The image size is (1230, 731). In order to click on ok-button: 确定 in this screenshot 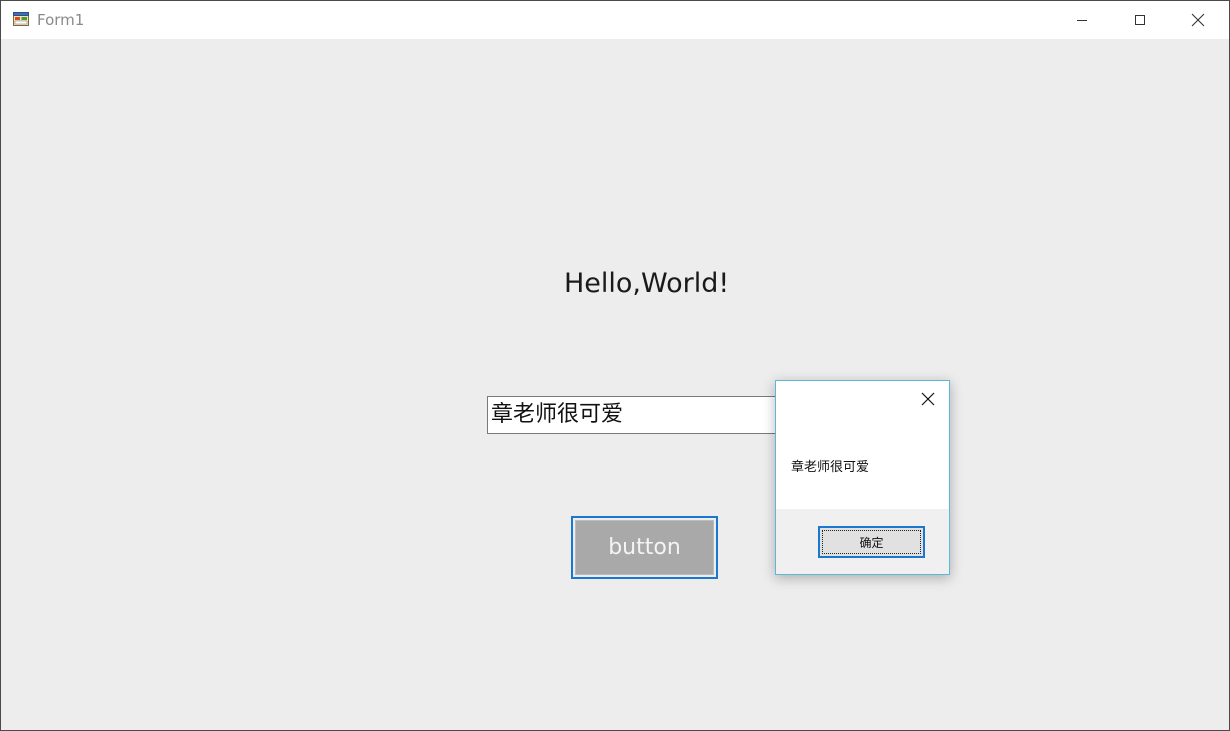, I will do `click(871, 542)`.